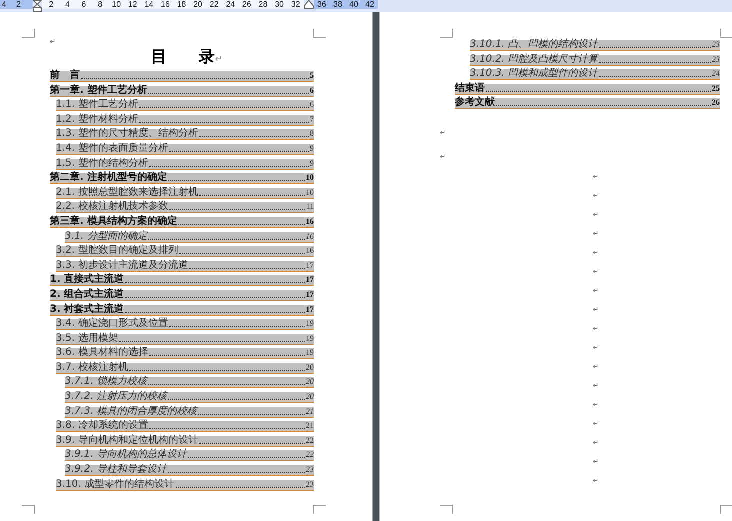 This screenshot has height=521, width=732. What do you see at coordinates (182, 178) in the screenshot?
I see `toc-entry: 第二章. 注射机型号的确定 10` at bounding box center [182, 178].